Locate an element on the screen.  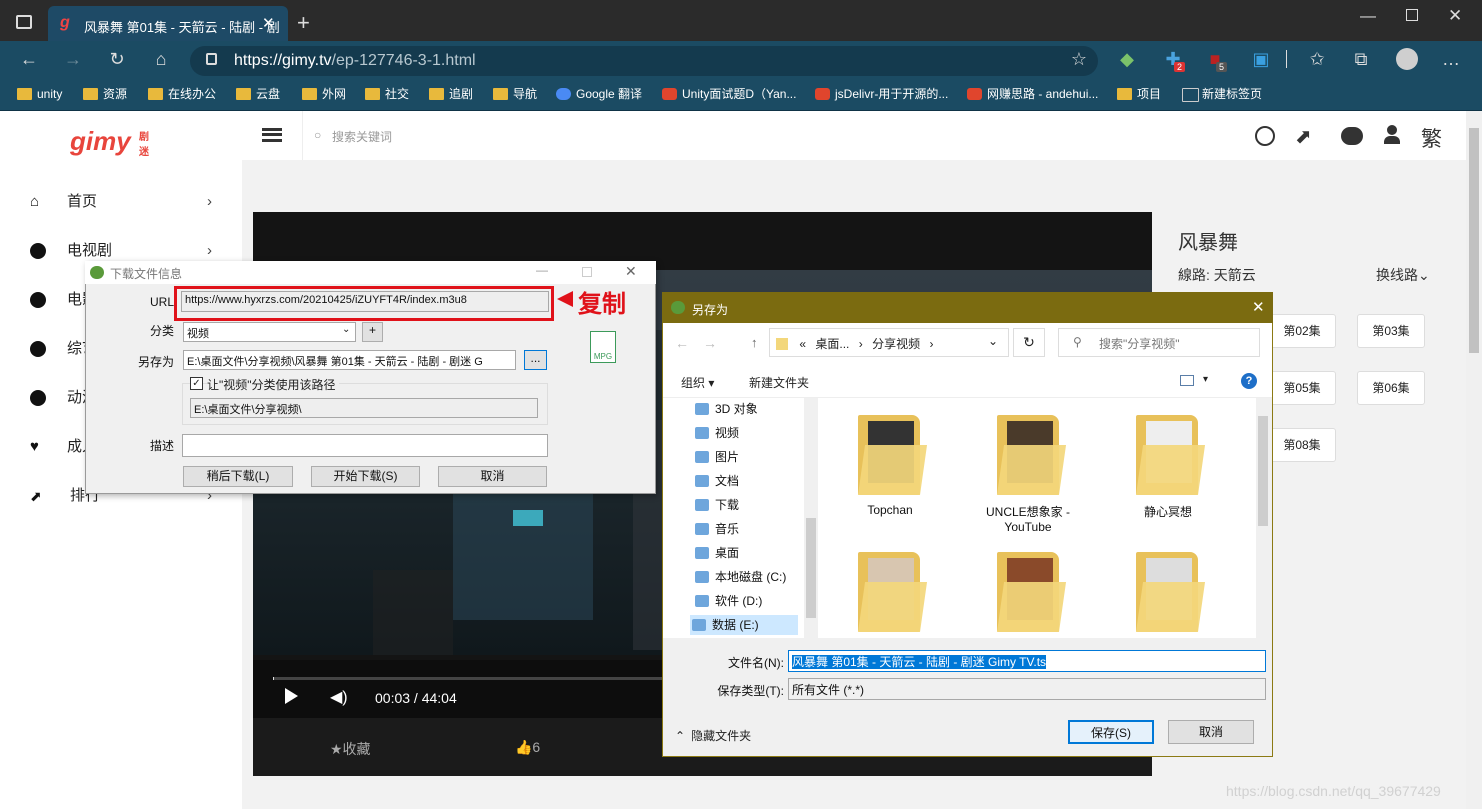
extension-1-icon: ◆ is located at coordinates (1127, 59).